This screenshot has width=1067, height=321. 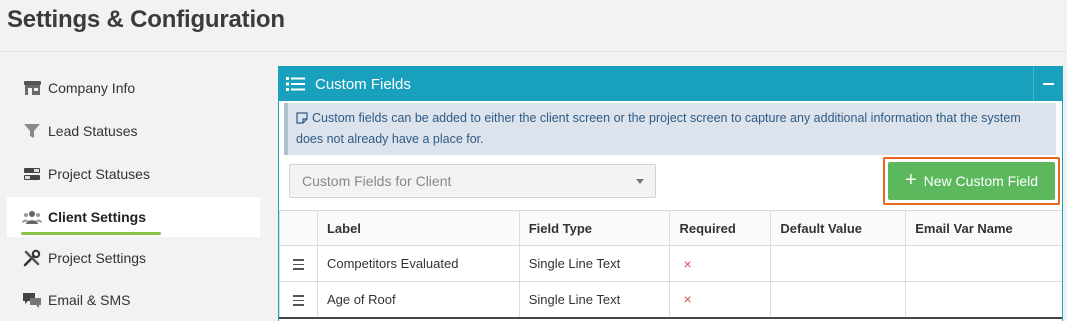 I want to click on sidebar-item-label: Project Statuses, so click(x=99, y=174).